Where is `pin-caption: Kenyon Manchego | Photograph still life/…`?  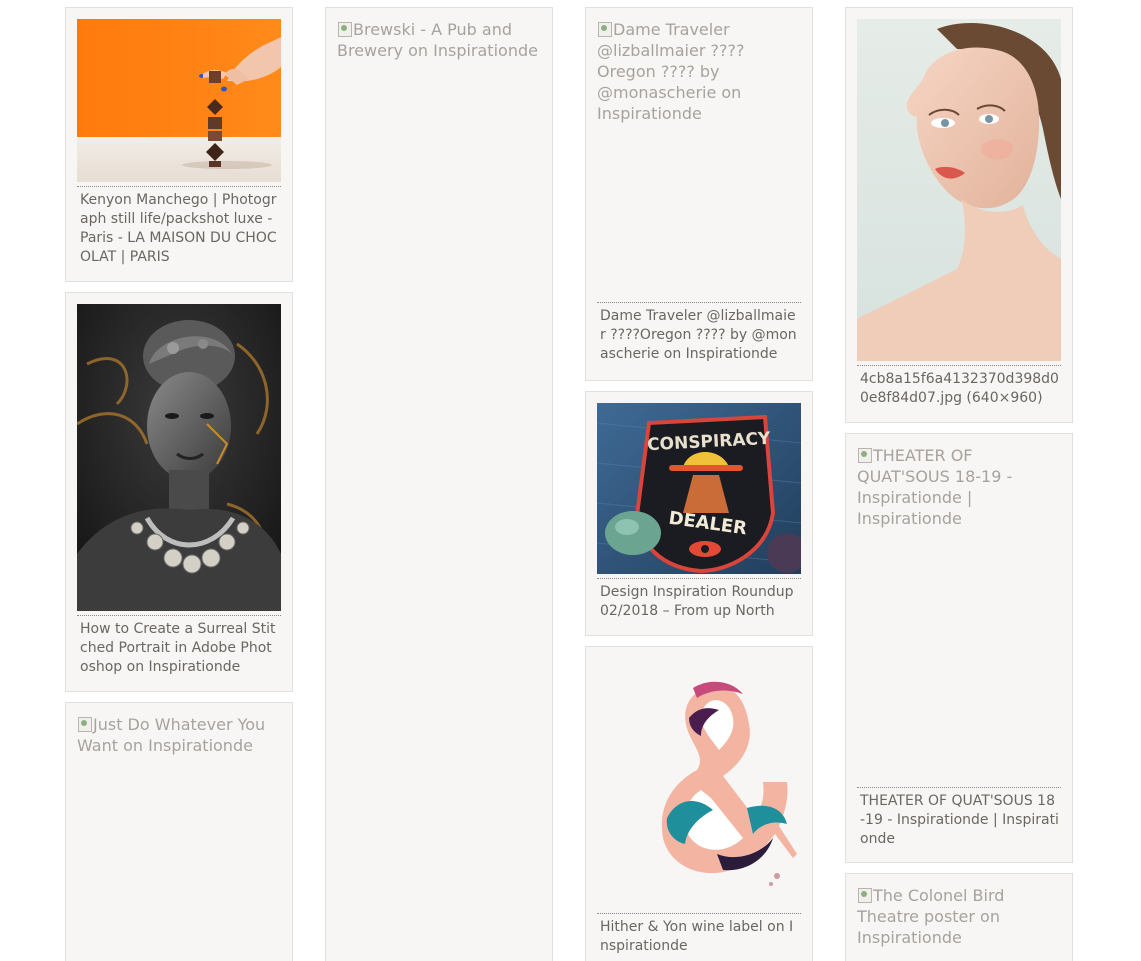 pin-caption: Kenyon Manchego | Photograph still life/… is located at coordinates (179, 226).